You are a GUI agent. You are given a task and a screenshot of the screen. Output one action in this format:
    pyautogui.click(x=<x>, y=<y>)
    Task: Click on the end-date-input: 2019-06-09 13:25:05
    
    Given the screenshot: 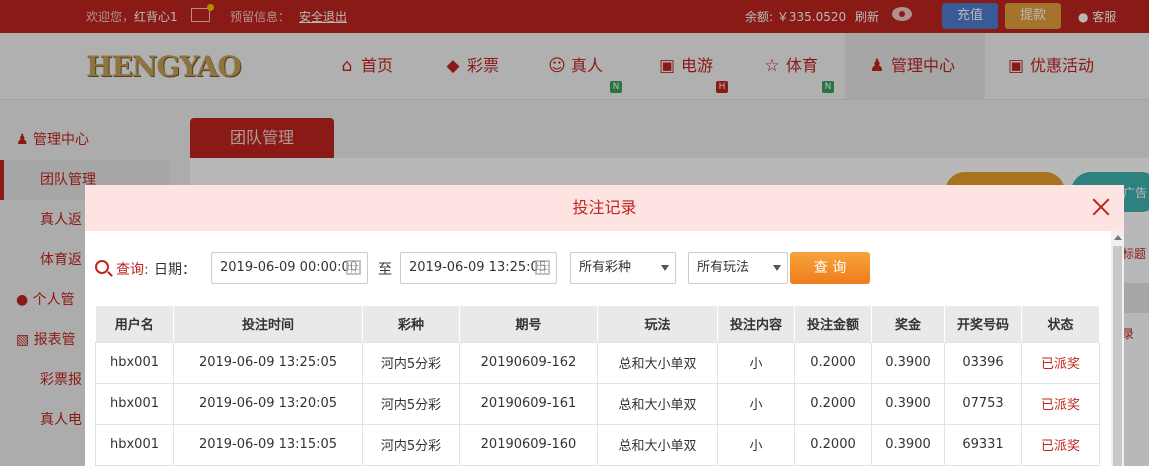 What is the action you would take?
    pyautogui.click(x=478, y=268)
    